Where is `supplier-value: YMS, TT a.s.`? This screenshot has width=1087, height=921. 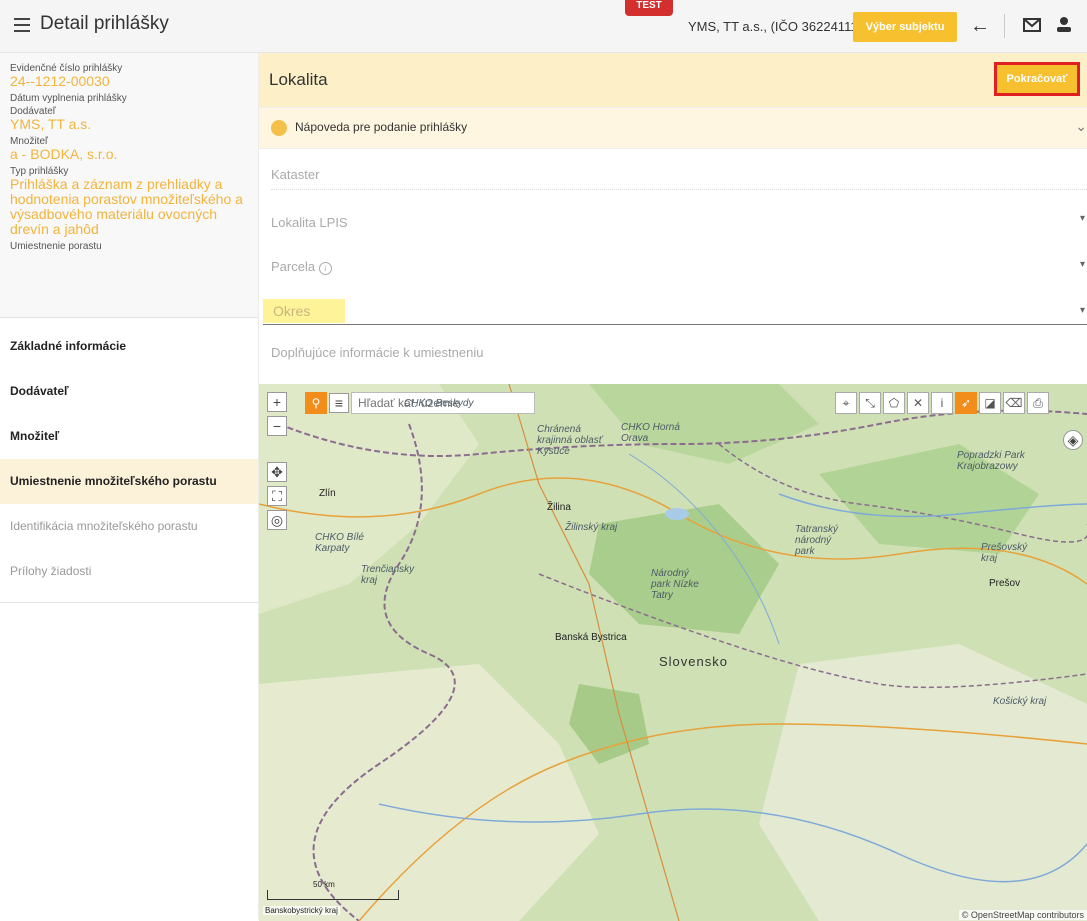 supplier-value: YMS, TT a.s. is located at coordinates (51, 124).